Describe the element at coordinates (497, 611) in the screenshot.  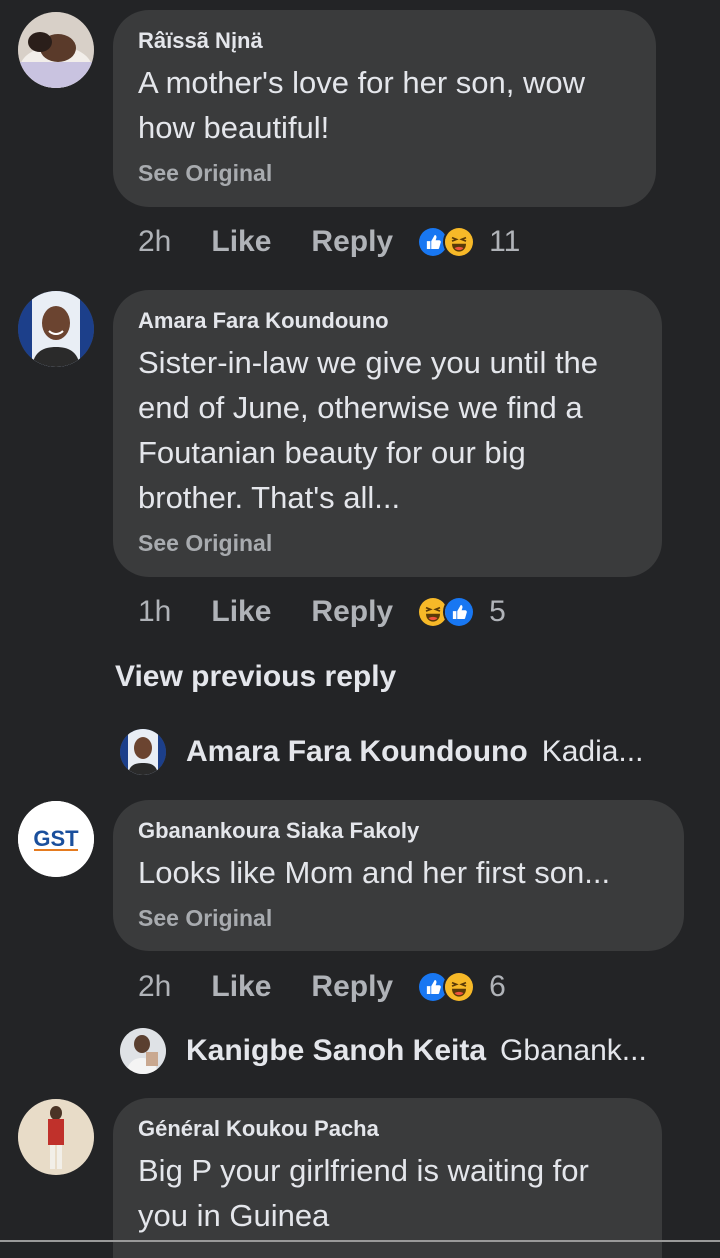
I see `reaction-count: 5` at that location.